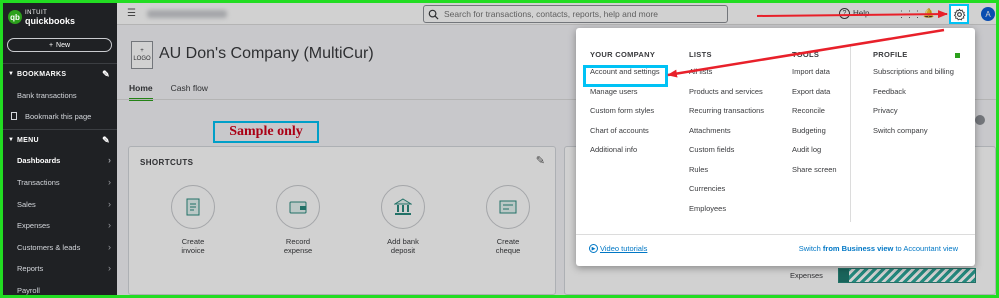 This screenshot has width=999, height=298. I want to click on sidebar-item-label: Bookmark this page, so click(58, 116).